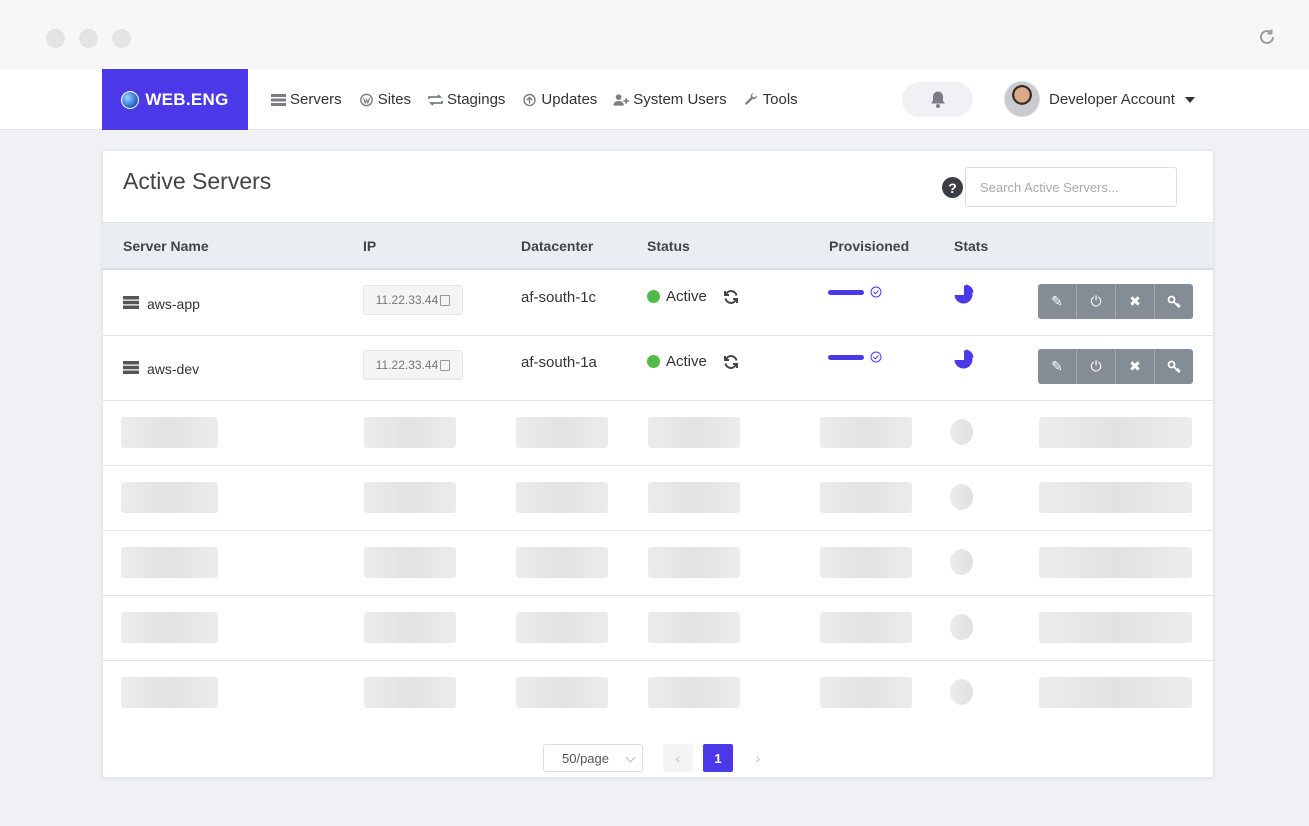  Describe the element at coordinates (585, 758) in the screenshot. I see `page-size-value: 50/page` at that location.